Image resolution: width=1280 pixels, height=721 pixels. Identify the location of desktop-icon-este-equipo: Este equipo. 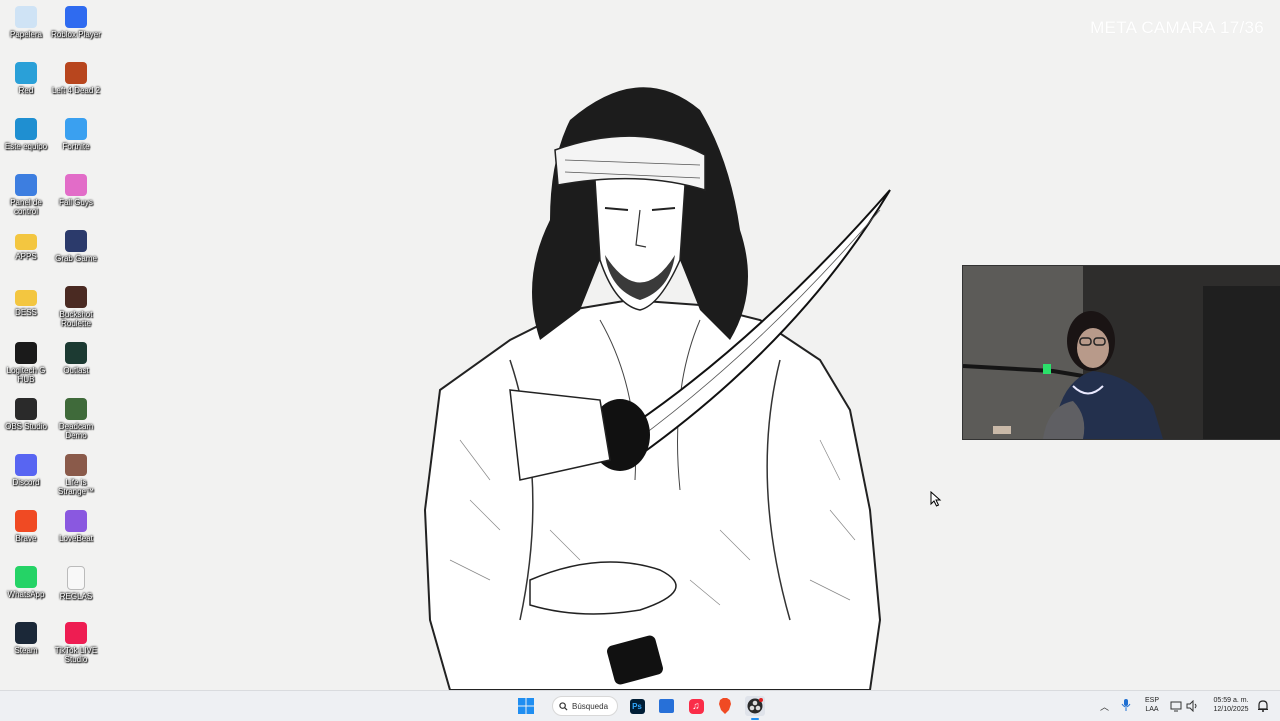
(26, 143).